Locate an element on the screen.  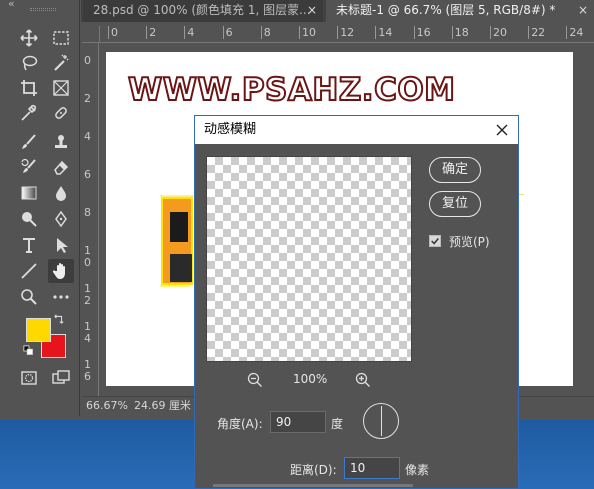
ruler-tick-label: 20 is located at coordinates (498, 32).